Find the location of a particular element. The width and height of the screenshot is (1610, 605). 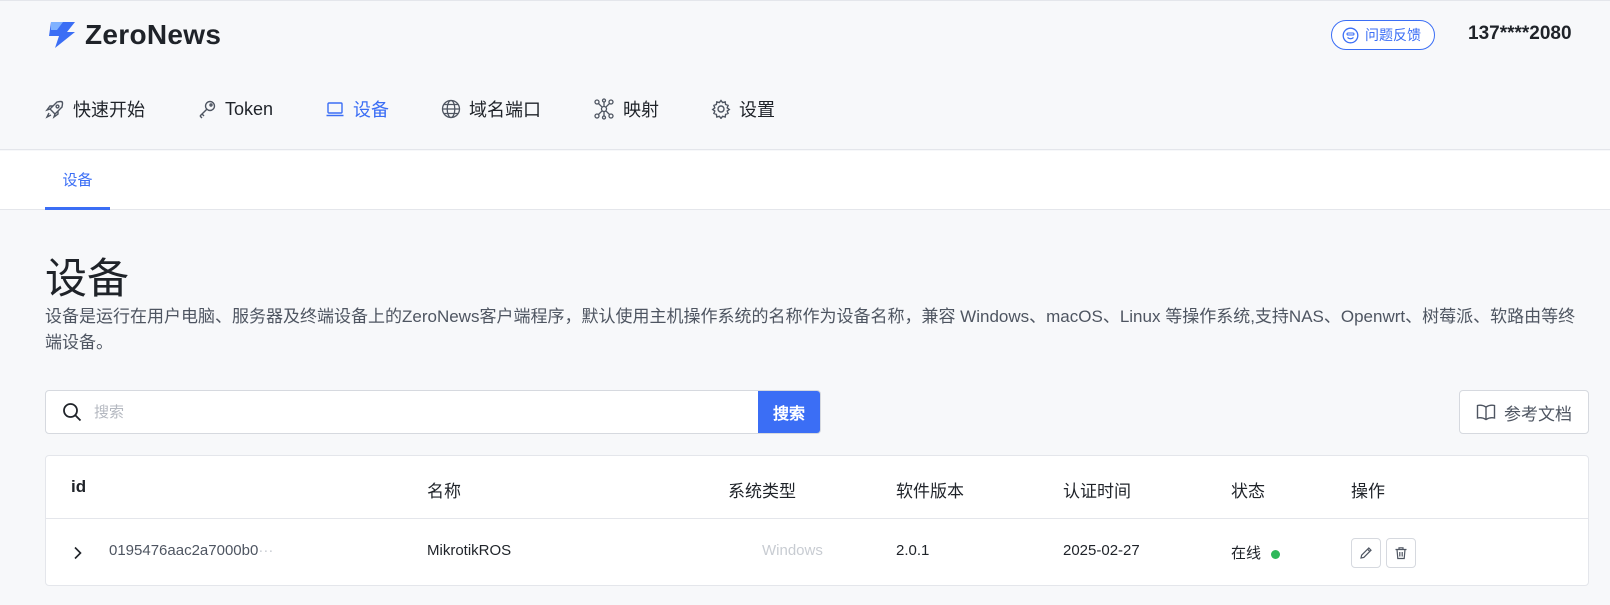

pencil-icon is located at coordinates (1366, 553).